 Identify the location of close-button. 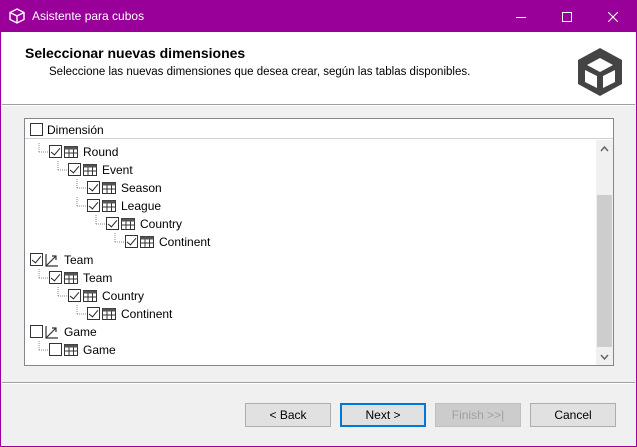
(613, 16).